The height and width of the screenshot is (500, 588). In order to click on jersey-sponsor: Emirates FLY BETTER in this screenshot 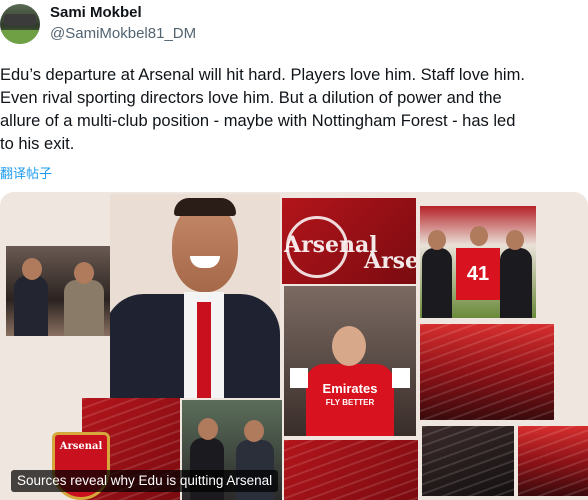, I will do `click(350, 396)`.